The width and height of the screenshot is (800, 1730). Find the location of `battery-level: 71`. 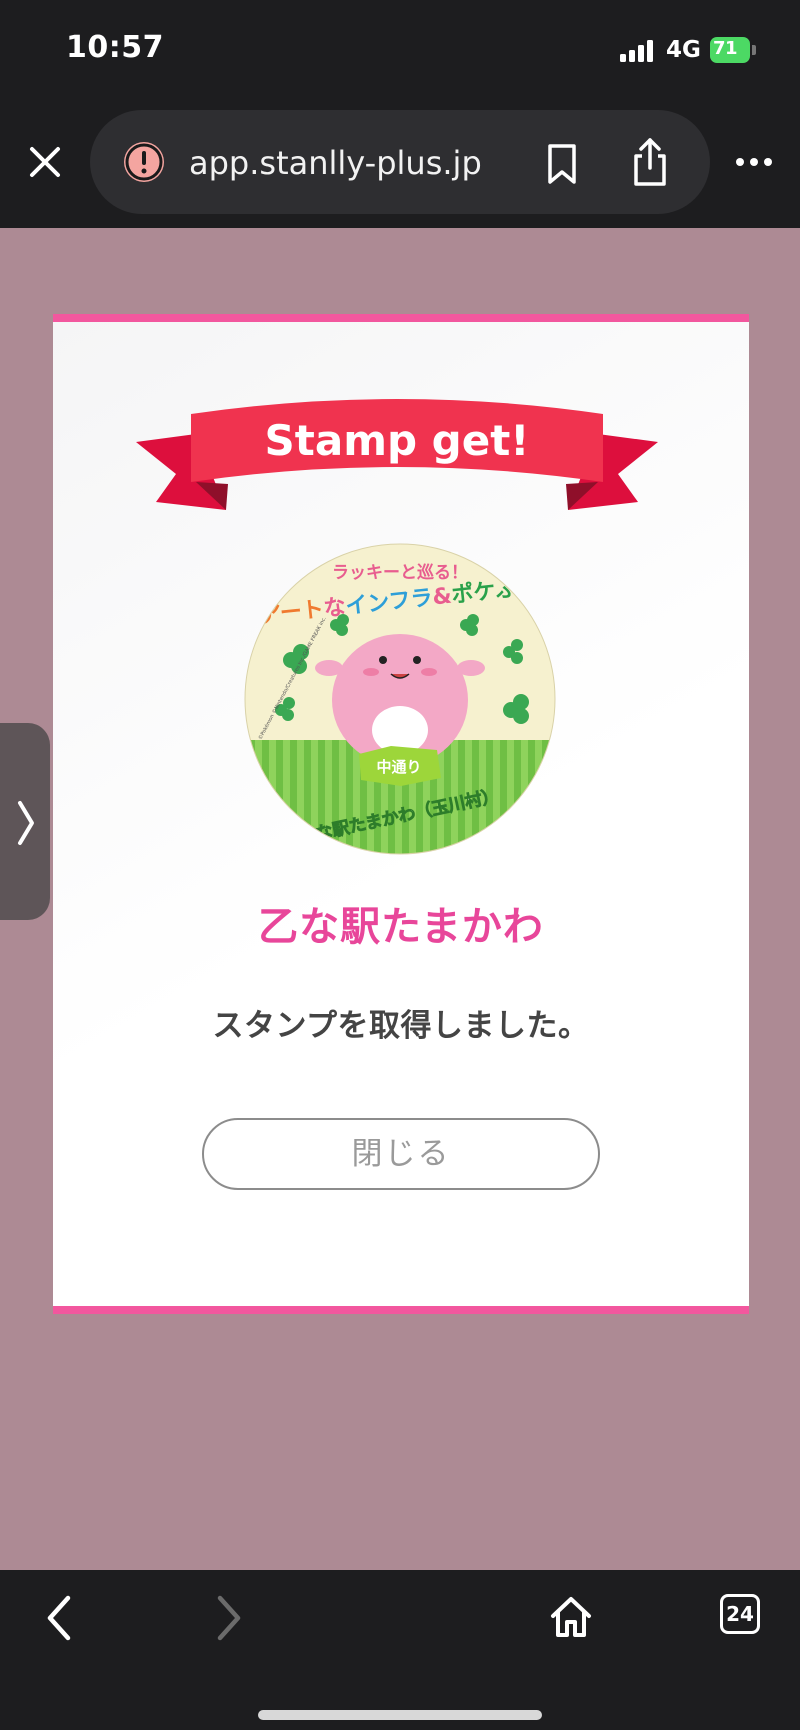

battery-level: 71 is located at coordinates (725, 48).